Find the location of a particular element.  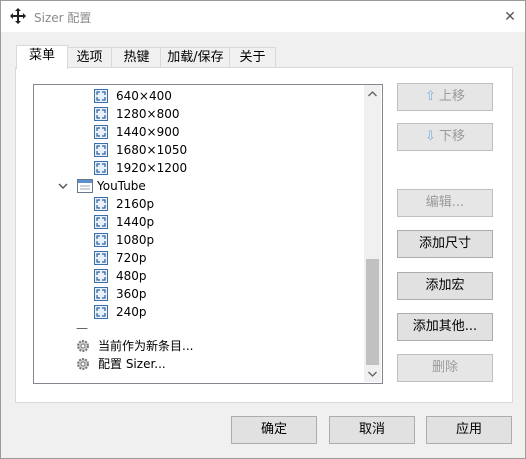

arrow-up-icon: ⇧ is located at coordinates (430, 96).